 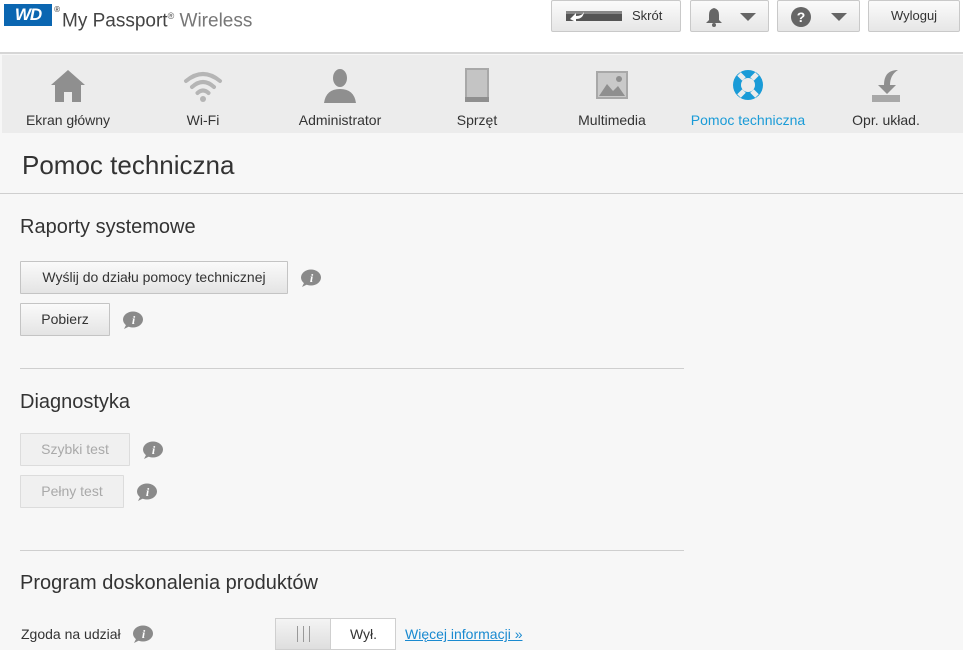 What do you see at coordinates (203, 87) in the screenshot?
I see `wifi-icon` at bounding box center [203, 87].